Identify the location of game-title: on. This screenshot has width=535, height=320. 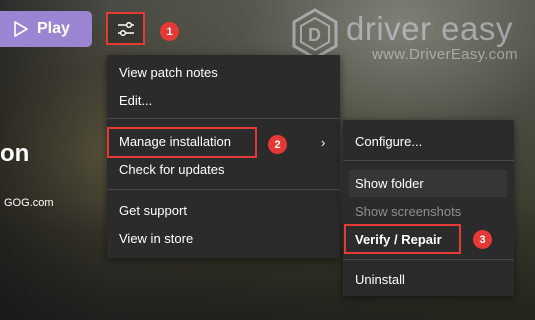
(15, 153).